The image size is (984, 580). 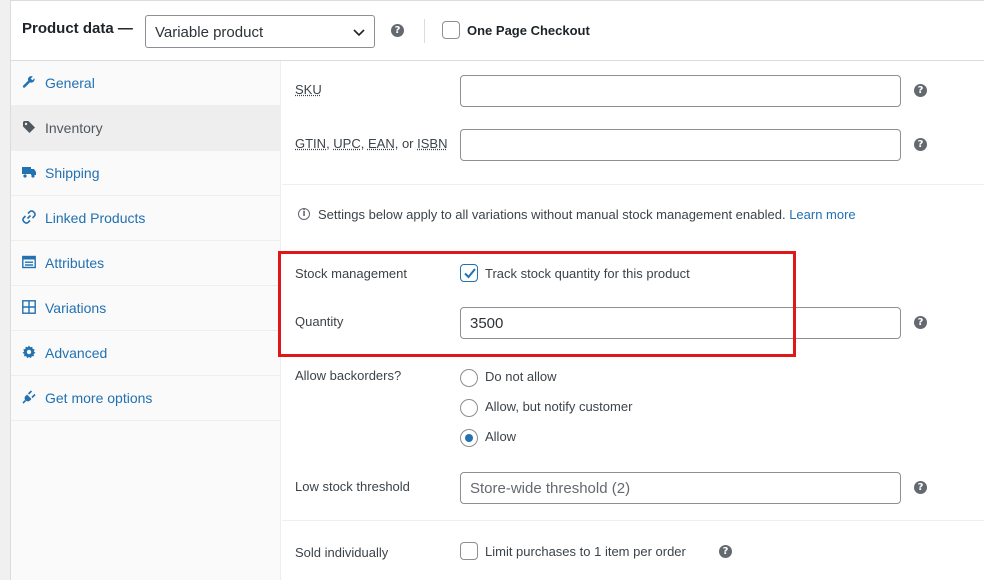 What do you see at coordinates (29, 262) in the screenshot?
I see `list-icon` at bounding box center [29, 262].